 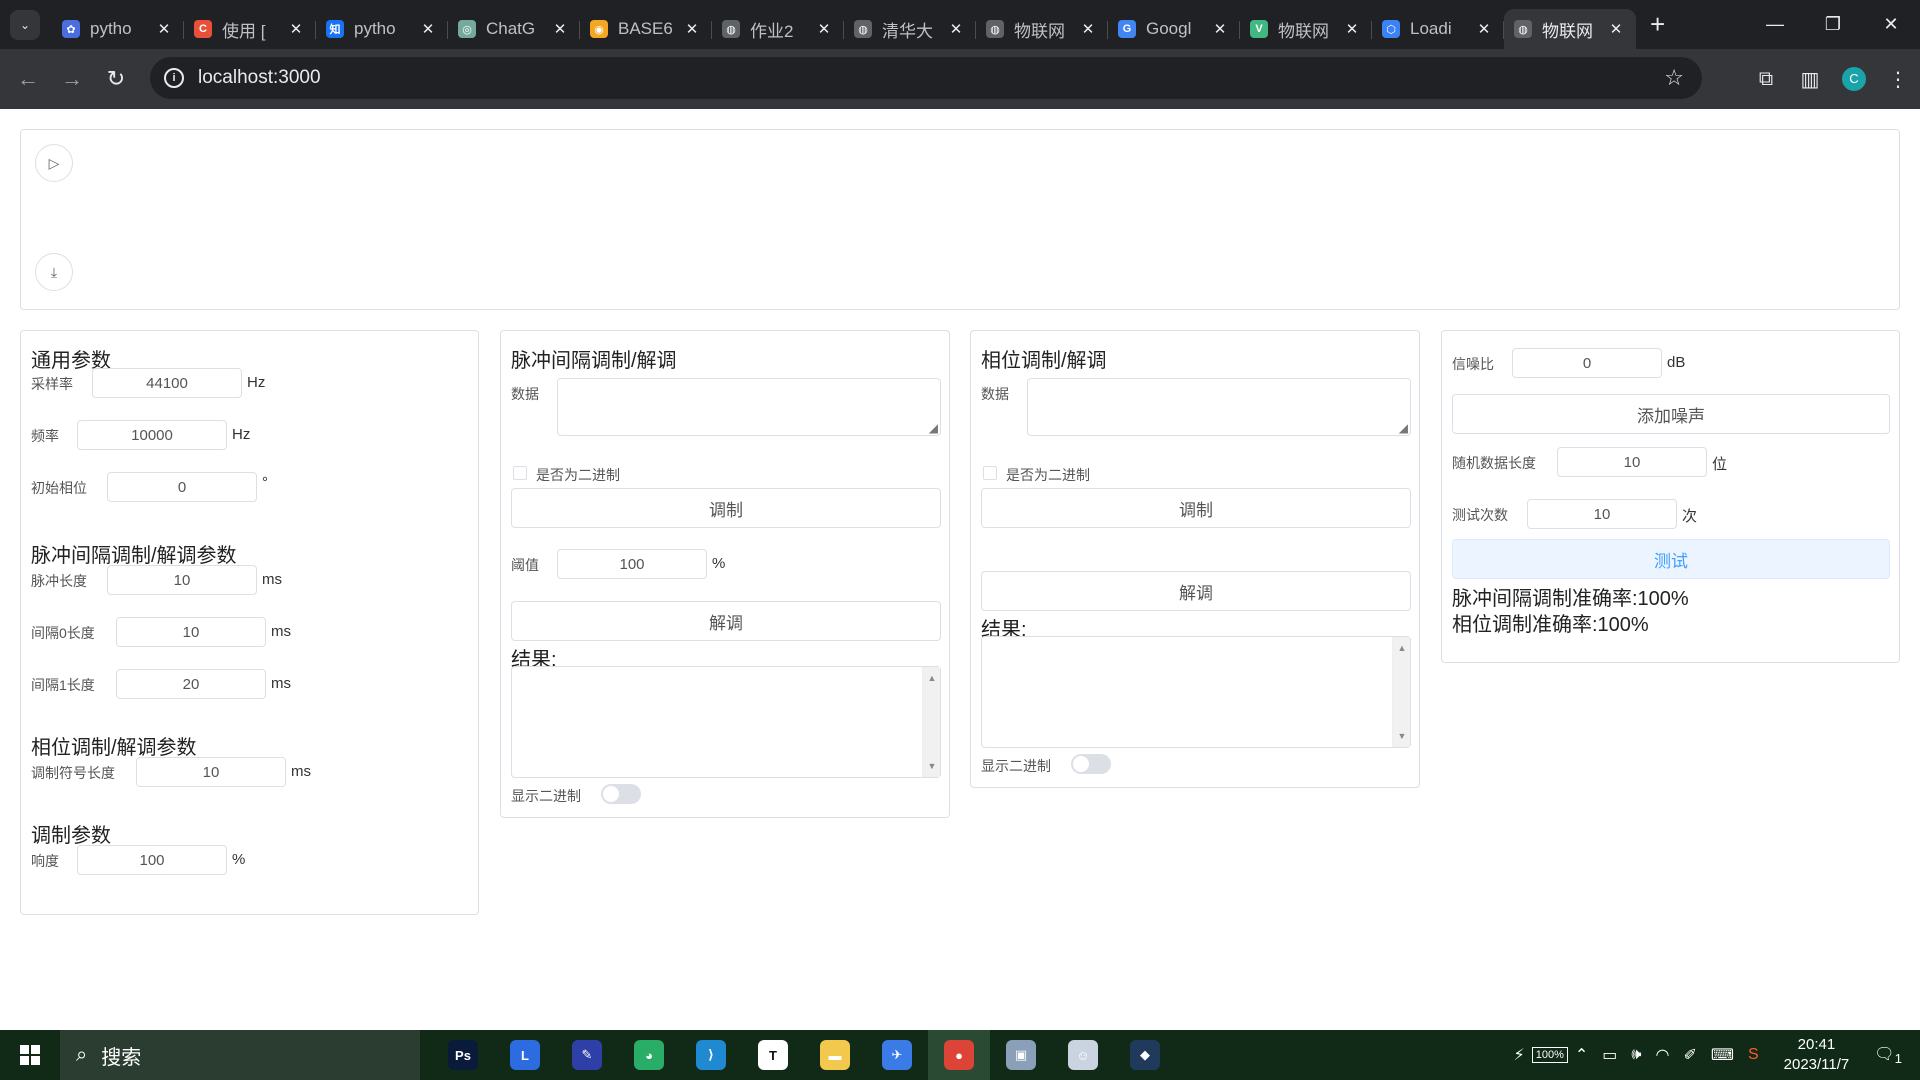 What do you see at coordinates (118, 29) in the screenshot?
I see `browser-tab: ✿ pytho ✕` at bounding box center [118, 29].